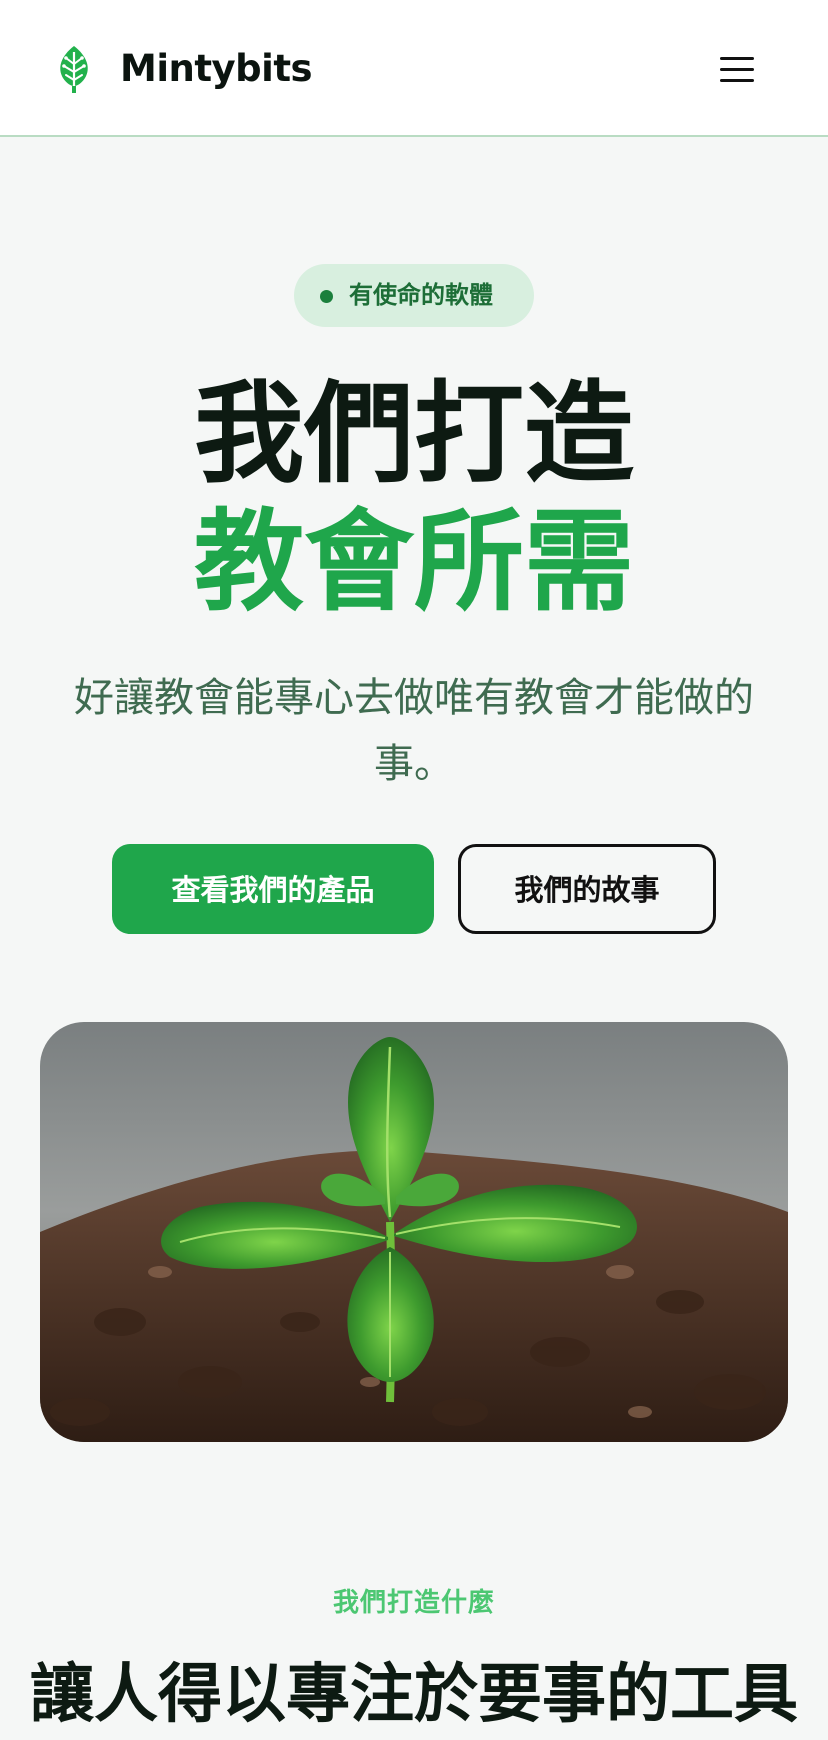 The height and width of the screenshot is (1740, 828). Describe the element at coordinates (326, 296) in the screenshot. I see `badge-dot-icon` at that location.